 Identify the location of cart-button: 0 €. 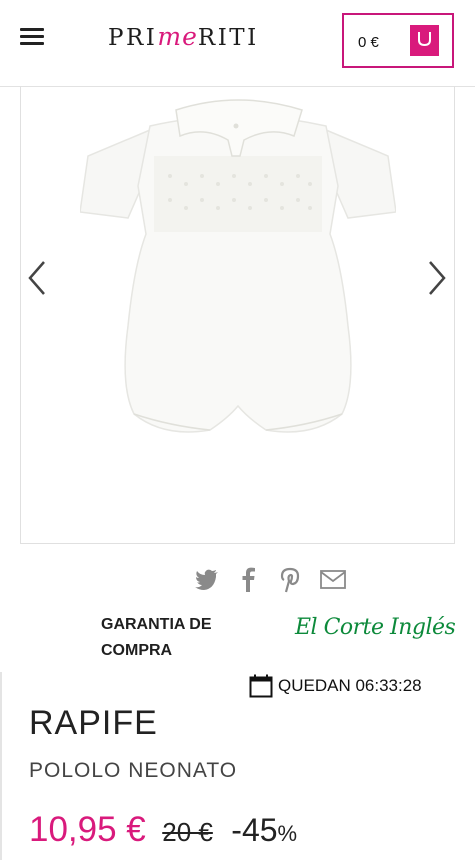
(398, 40).